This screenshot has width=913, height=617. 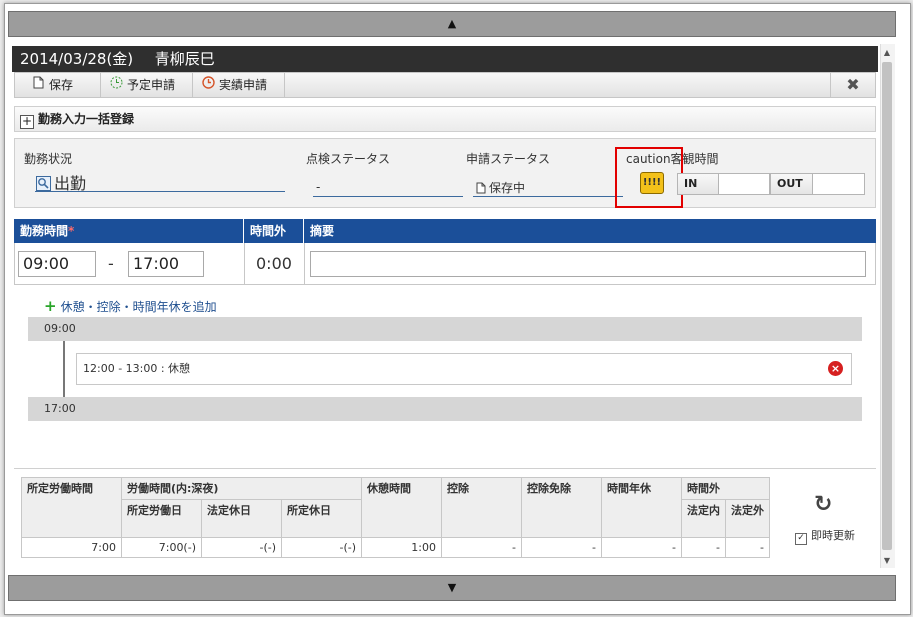 What do you see at coordinates (161, 547) in the screenshot?
I see `val-scheduled-workday: 7:00(-)` at bounding box center [161, 547].